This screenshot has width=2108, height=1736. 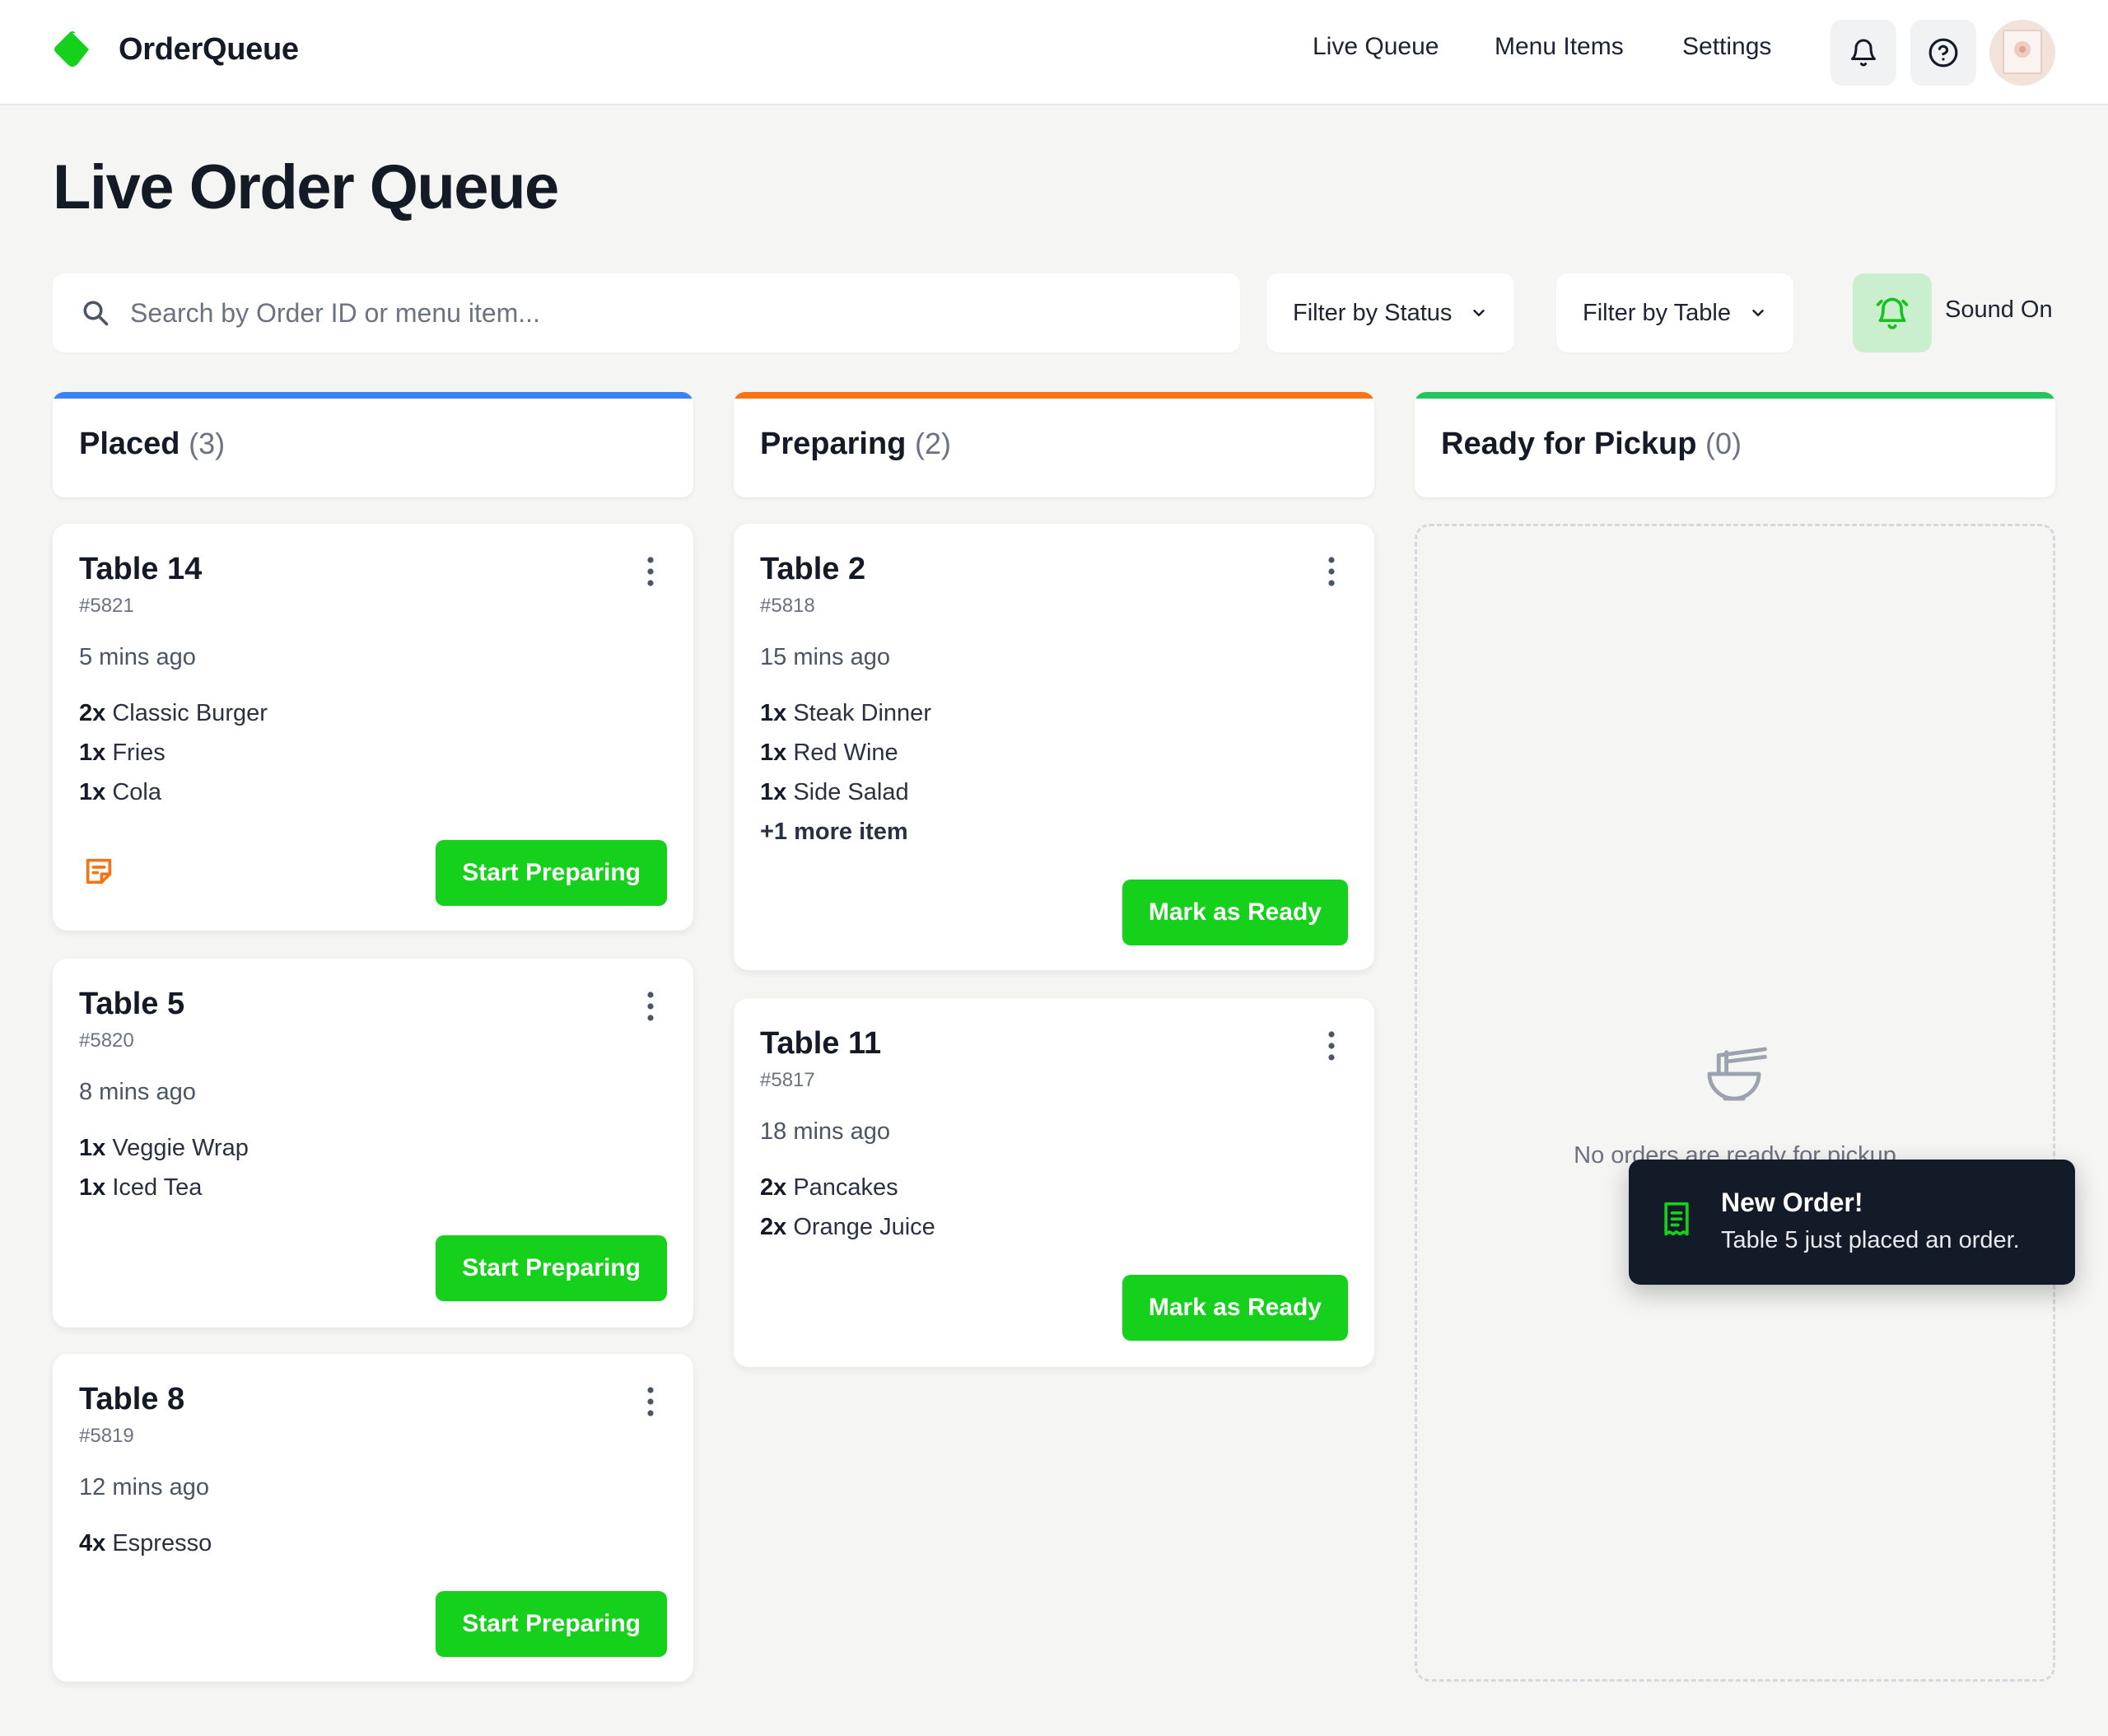 What do you see at coordinates (137, 1092) in the screenshot?
I see `order-time: 8 mins ago` at bounding box center [137, 1092].